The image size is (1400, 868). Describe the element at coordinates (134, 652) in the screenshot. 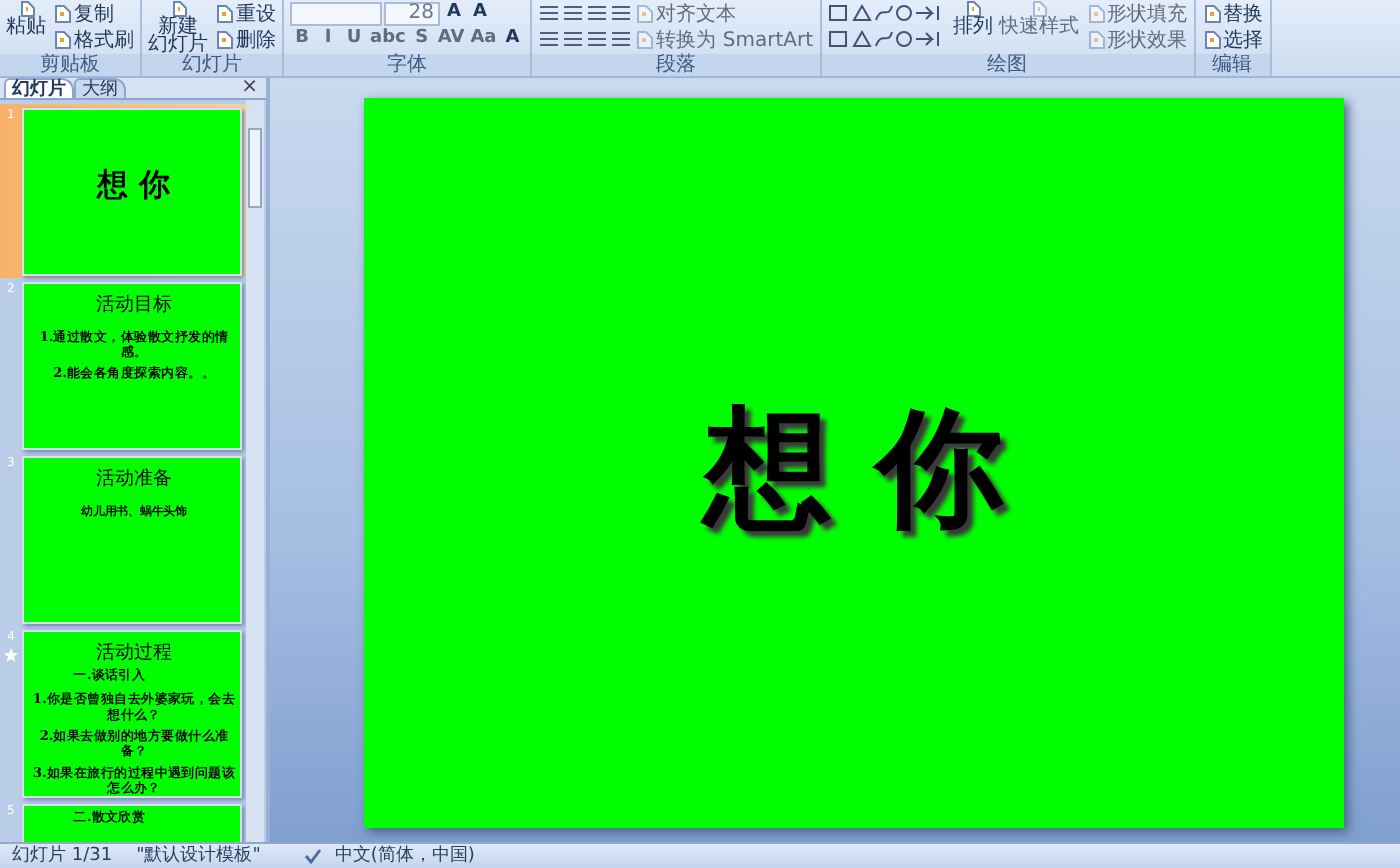

I see `slide-title: 活动过程` at that location.